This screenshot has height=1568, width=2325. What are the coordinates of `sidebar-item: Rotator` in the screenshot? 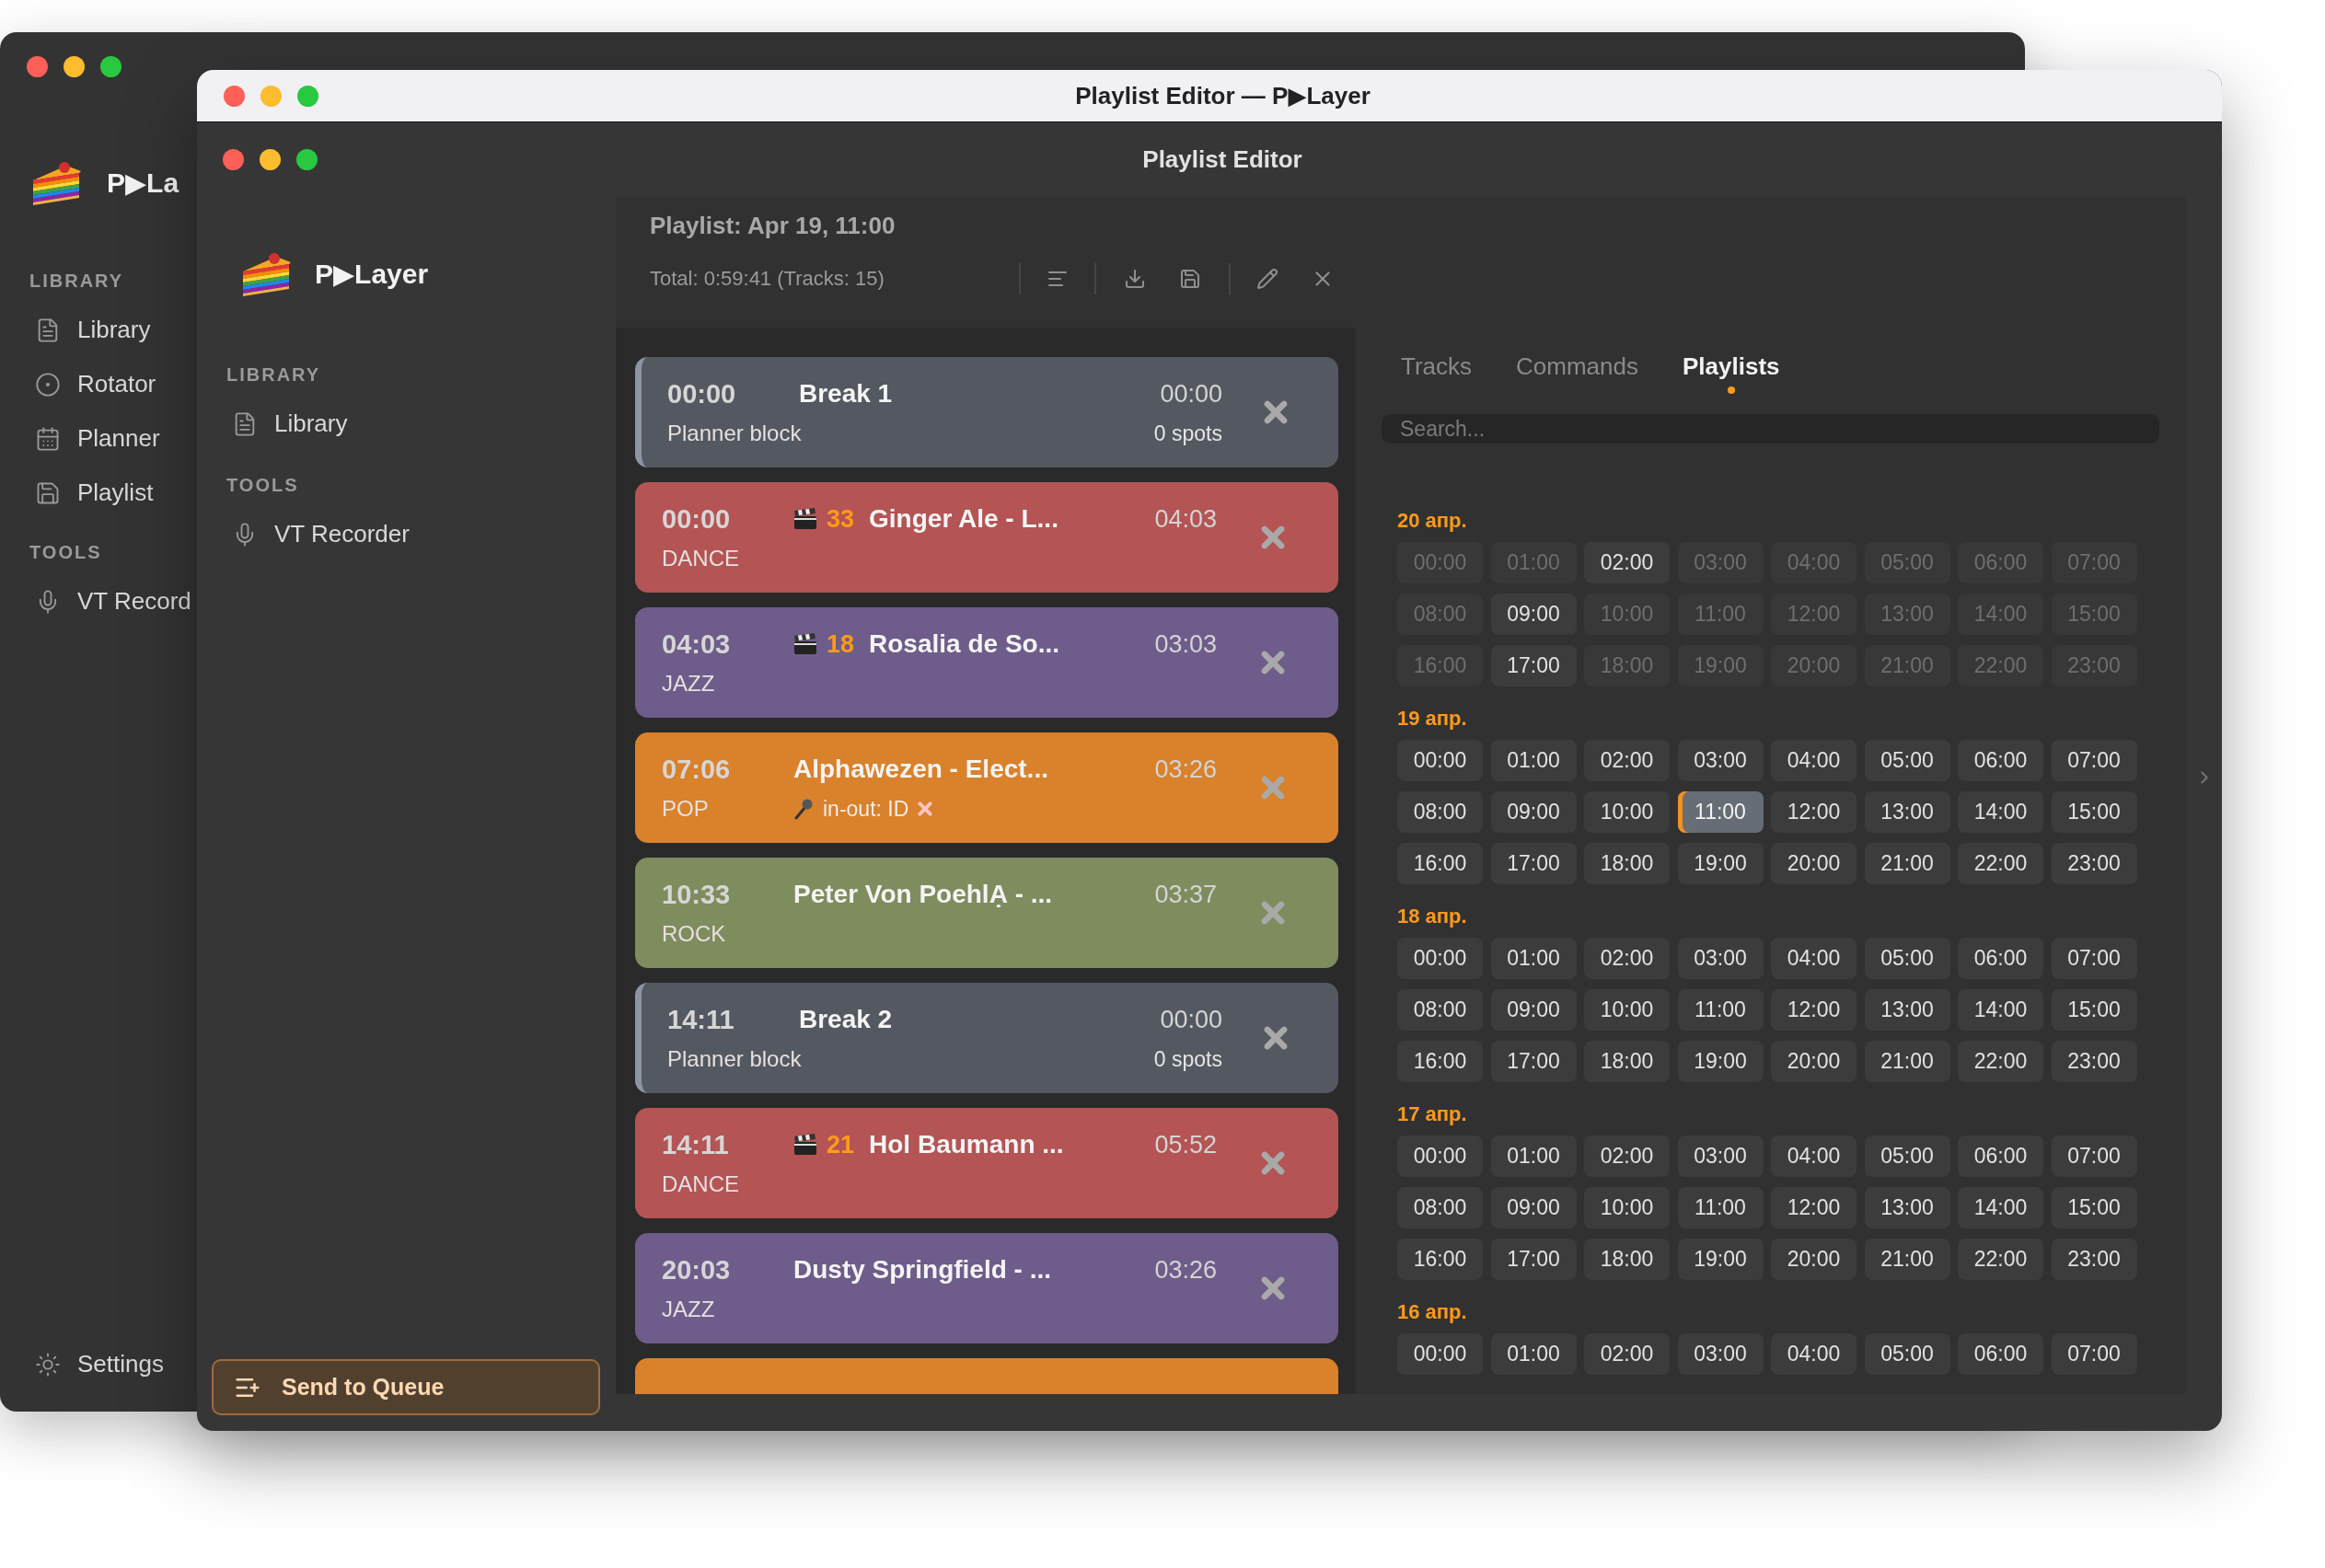 It's located at (92, 384).